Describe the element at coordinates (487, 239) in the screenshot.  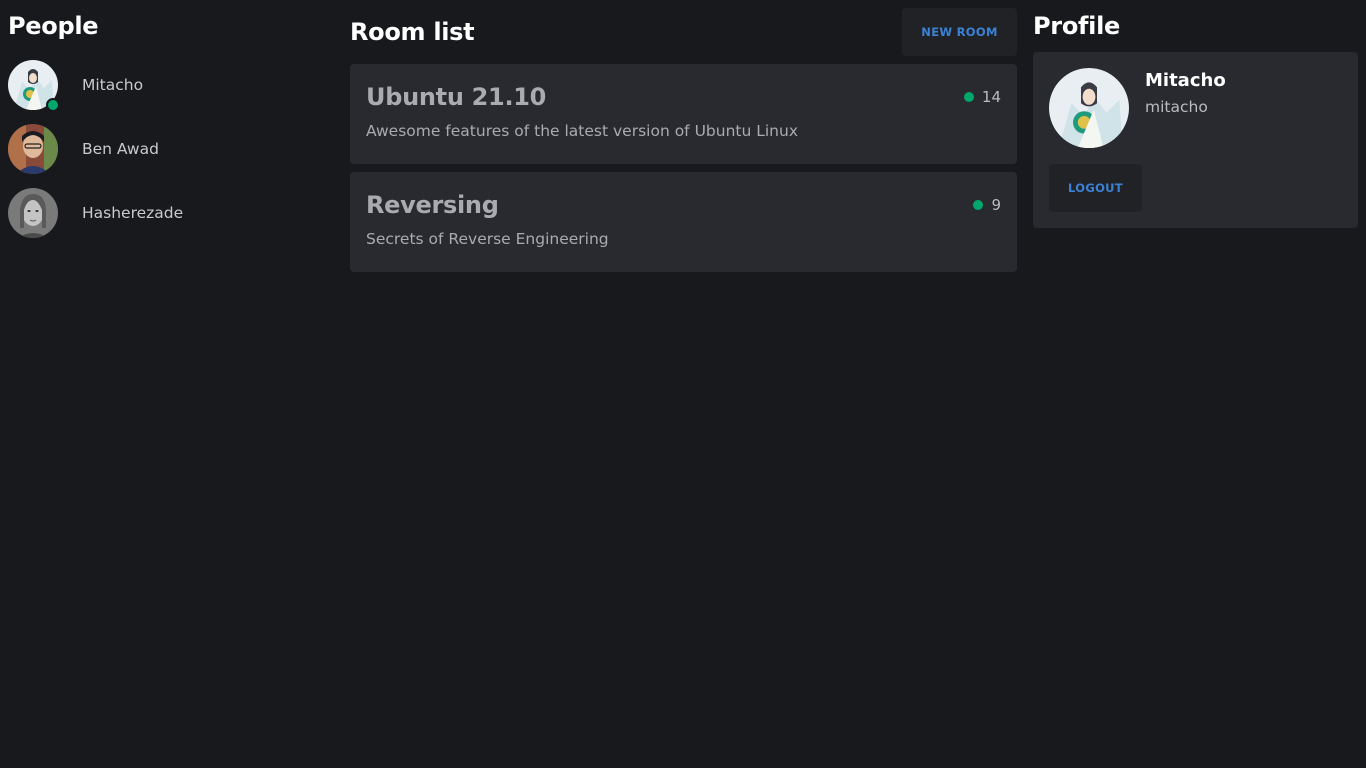
I see `room-description: Secrets of Reverse Engineering` at that location.